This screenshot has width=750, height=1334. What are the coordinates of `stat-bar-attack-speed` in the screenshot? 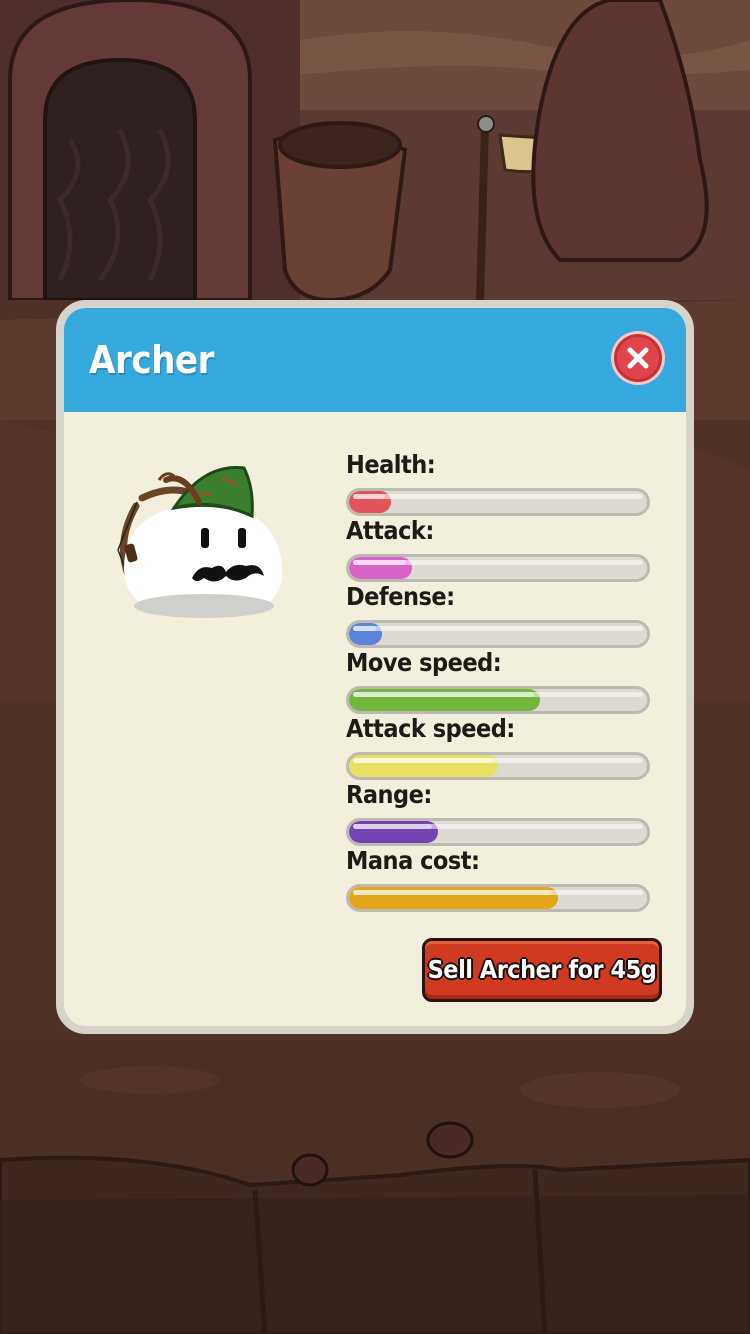 It's located at (498, 766).